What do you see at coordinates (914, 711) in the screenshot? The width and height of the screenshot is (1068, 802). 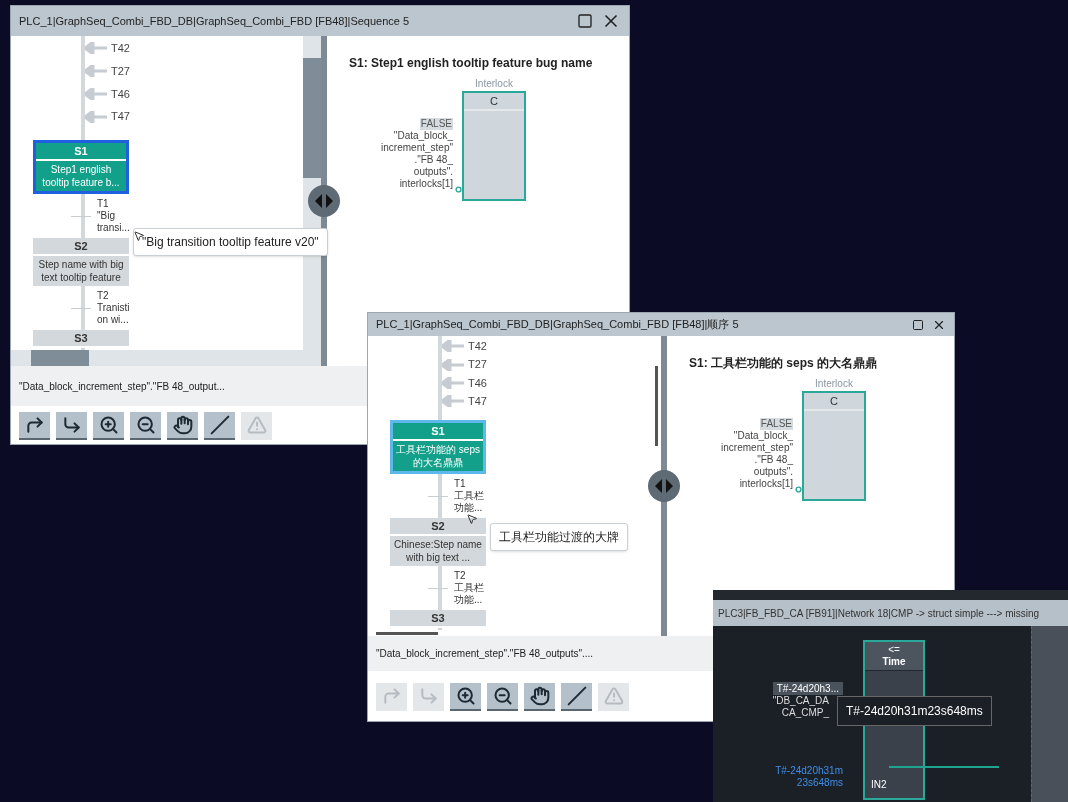 I see `tooltip: T#-24d20h31m23s648ms` at bounding box center [914, 711].